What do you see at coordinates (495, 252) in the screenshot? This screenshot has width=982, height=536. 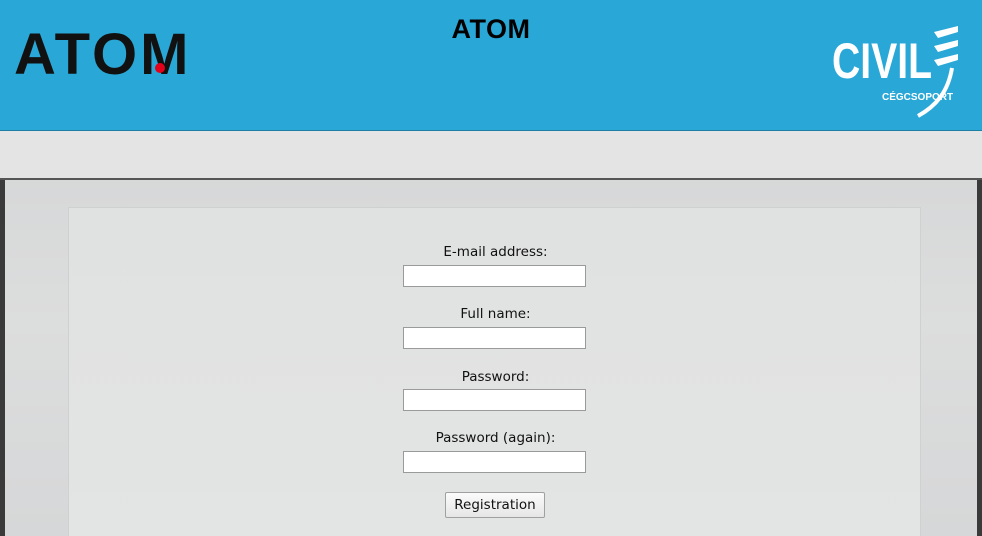 I see `email-label: E-mail address:` at bounding box center [495, 252].